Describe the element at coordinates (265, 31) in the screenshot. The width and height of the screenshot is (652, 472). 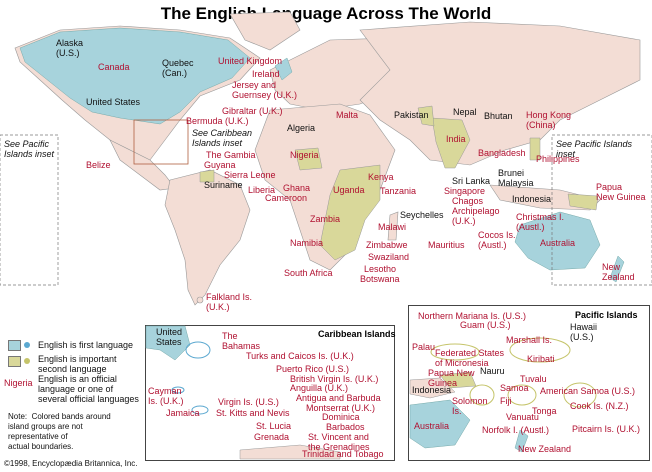
I see `greenland-land` at that location.